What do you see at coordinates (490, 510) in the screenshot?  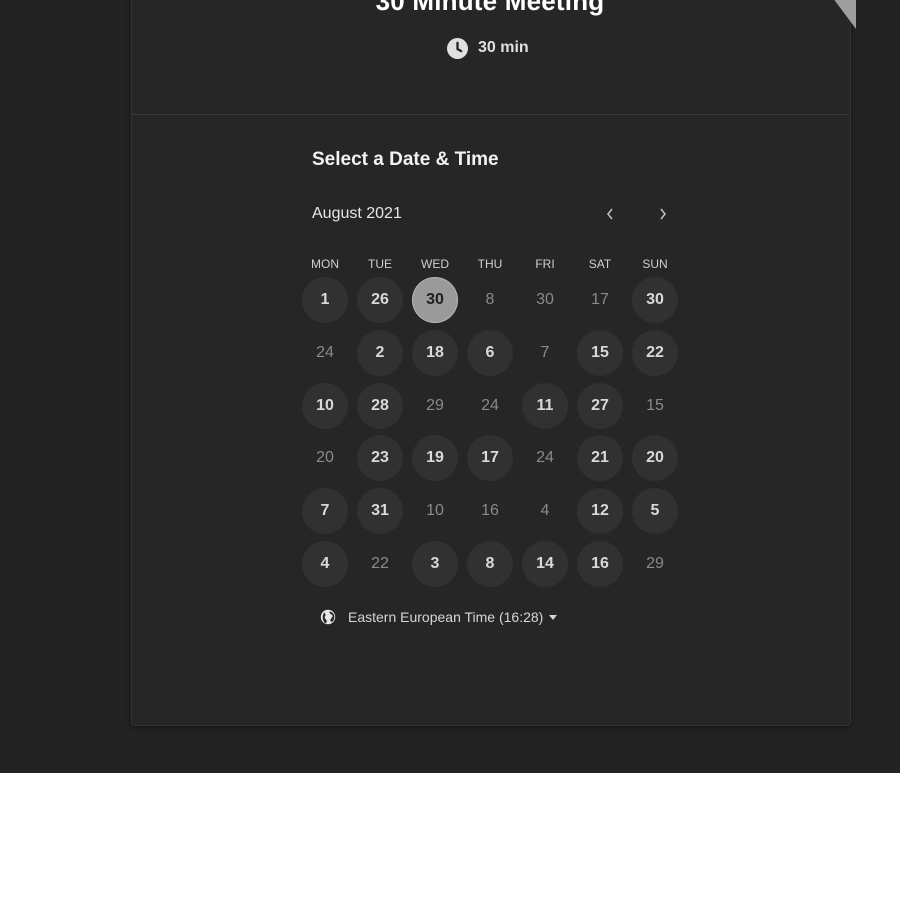 I see `unavailable-day: 16` at bounding box center [490, 510].